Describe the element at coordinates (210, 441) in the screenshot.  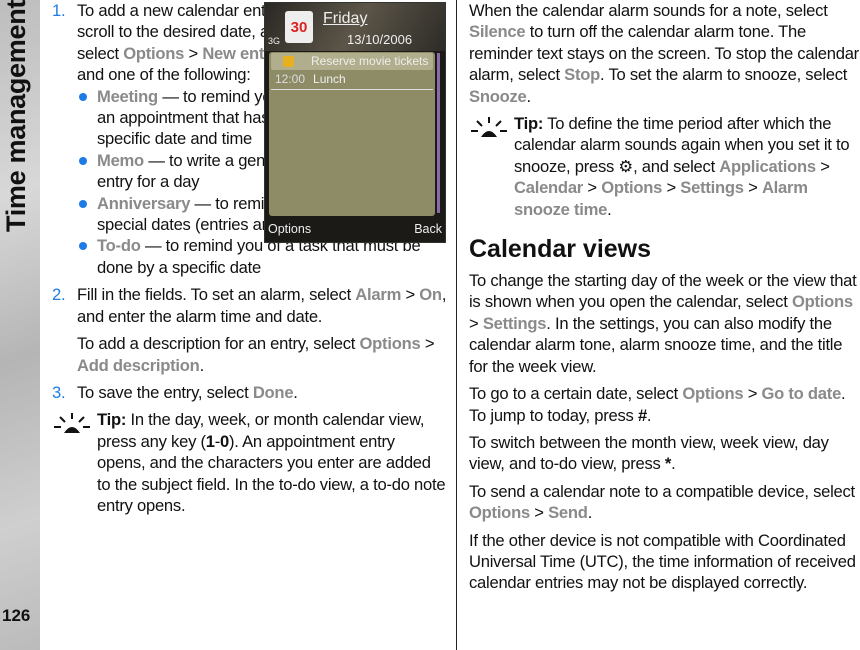
I see `bold-text: 1` at that location.